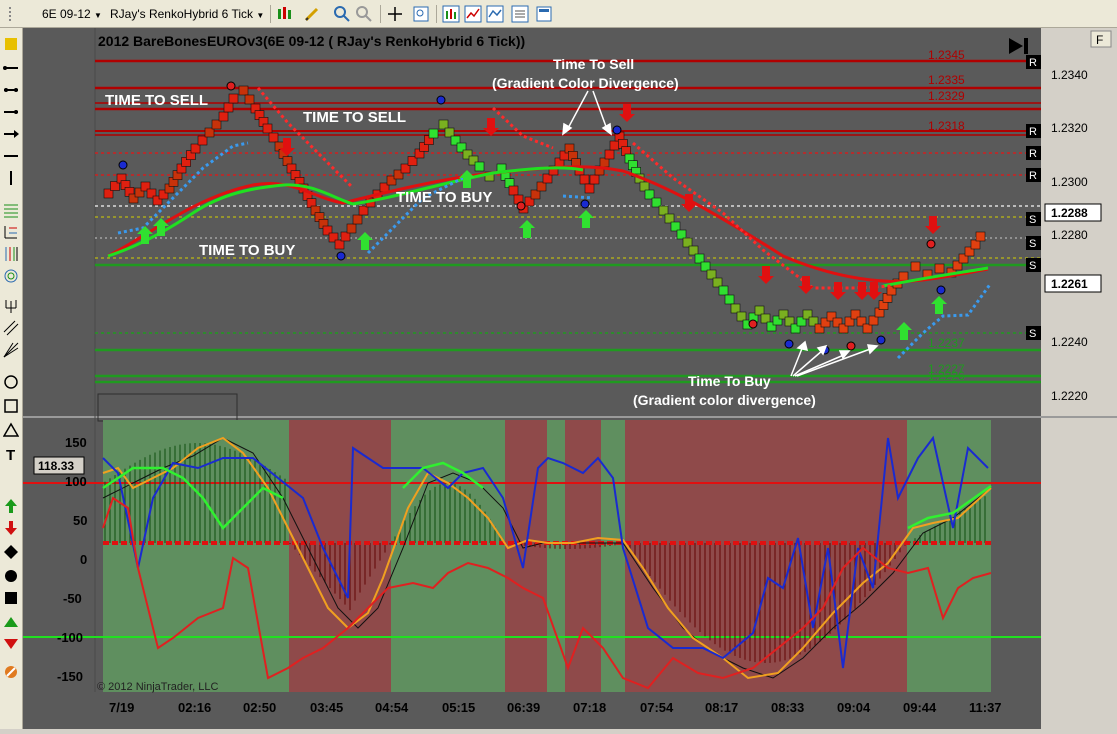  What do you see at coordinates (83, 559) in the screenshot?
I see `osc-tick: 0` at bounding box center [83, 559].